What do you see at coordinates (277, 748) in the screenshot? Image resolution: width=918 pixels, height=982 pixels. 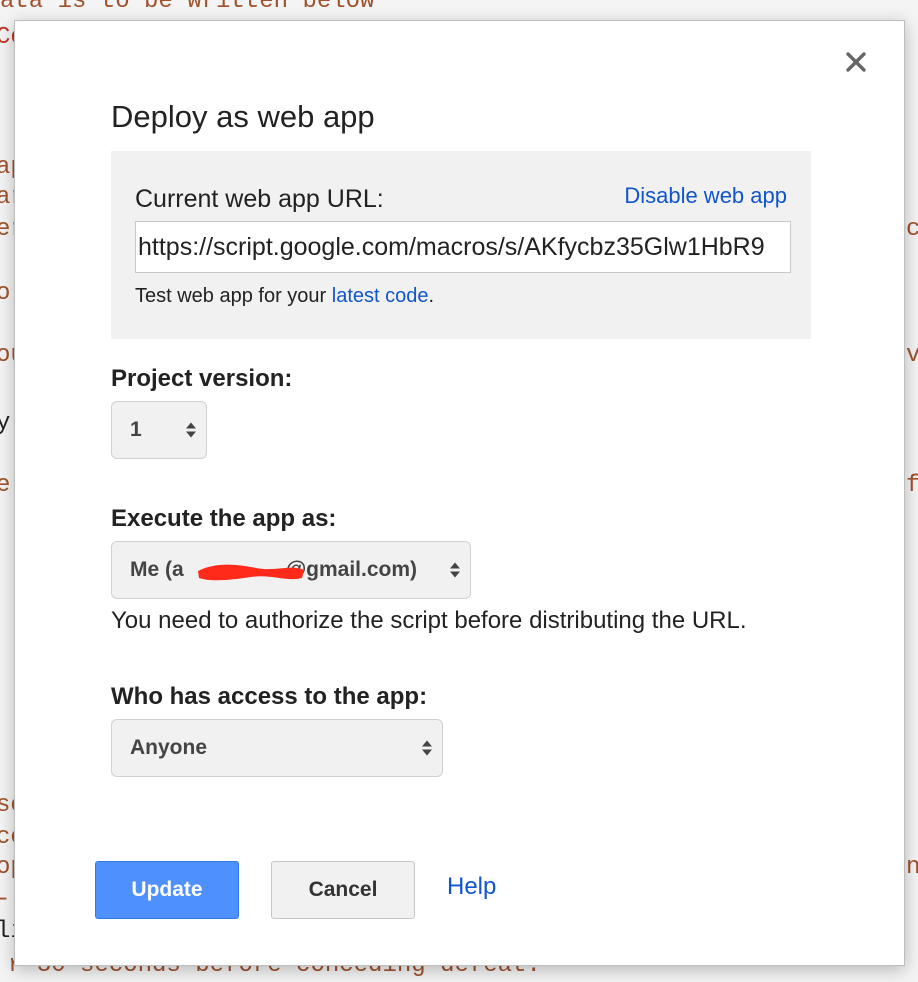 I see `access-select: Anyone` at bounding box center [277, 748].